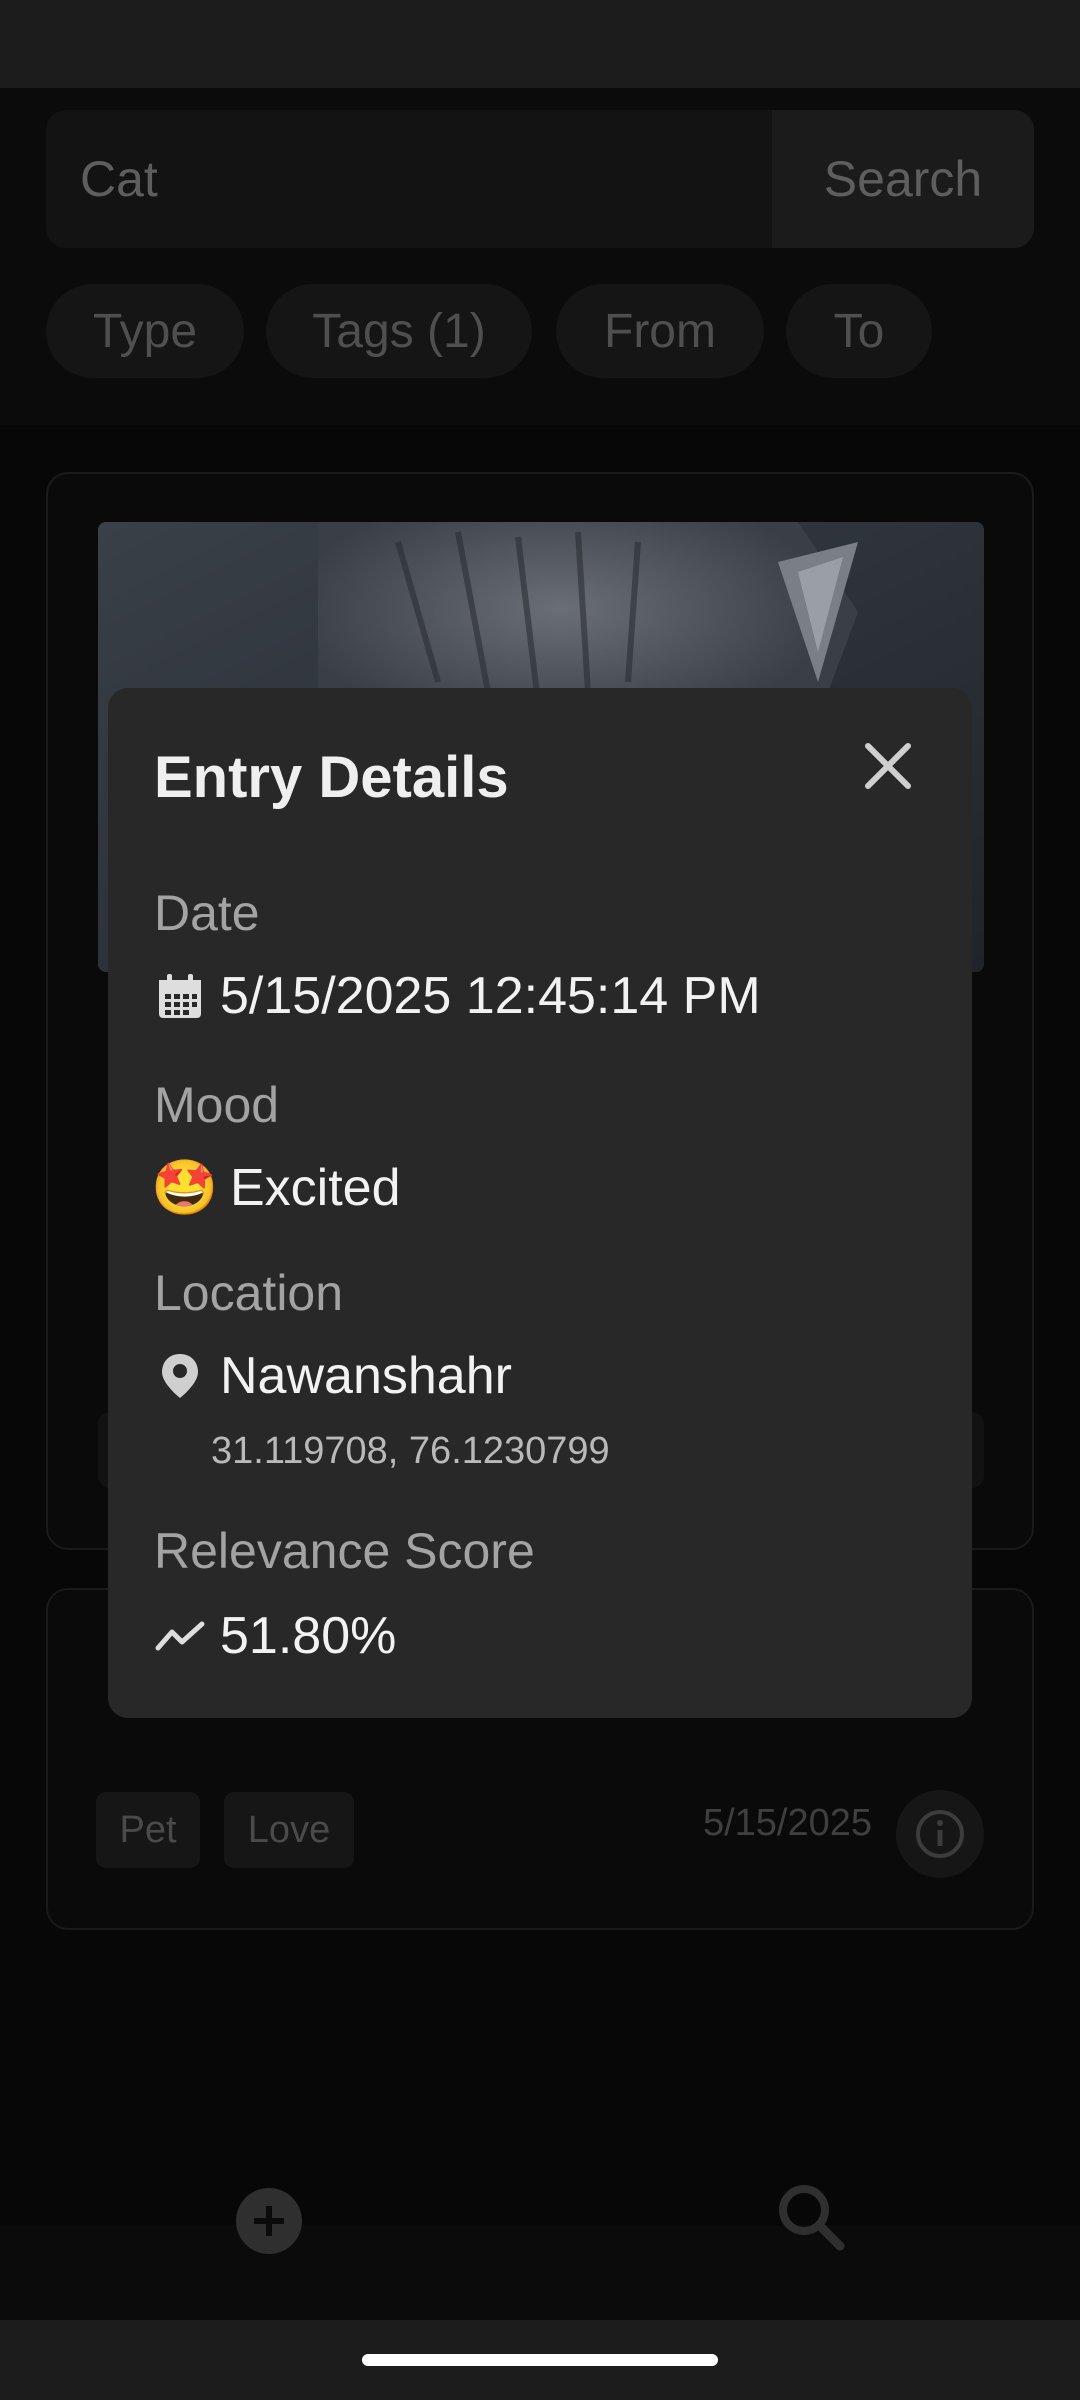 The height and width of the screenshot is (2400, 1080). I want to click on search-bar: Cat Search, so click(540, 179).